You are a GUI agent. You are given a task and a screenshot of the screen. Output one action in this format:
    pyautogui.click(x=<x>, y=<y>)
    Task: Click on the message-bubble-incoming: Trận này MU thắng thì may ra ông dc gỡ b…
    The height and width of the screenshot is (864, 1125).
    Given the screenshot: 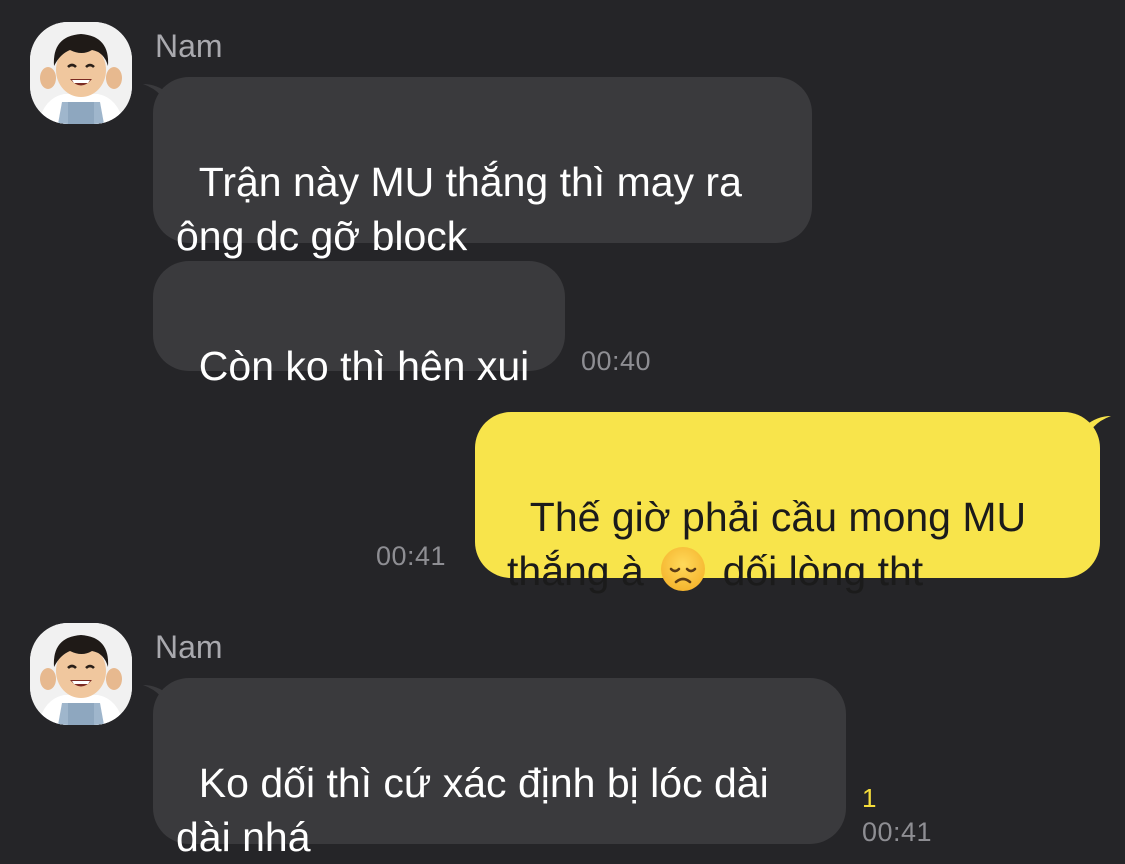 What is the action you would take?
    pyautogui.click(x=482, y=168)
    